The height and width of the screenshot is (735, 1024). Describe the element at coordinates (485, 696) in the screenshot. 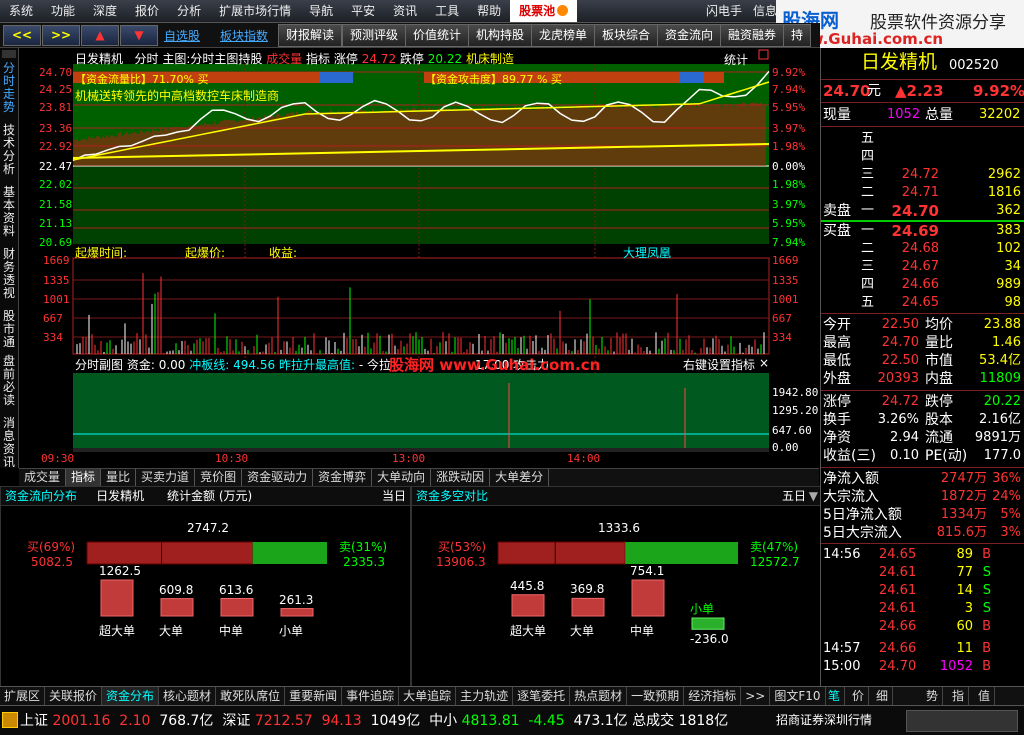

I see `btab-main-track: 主力轨迹` at that location.